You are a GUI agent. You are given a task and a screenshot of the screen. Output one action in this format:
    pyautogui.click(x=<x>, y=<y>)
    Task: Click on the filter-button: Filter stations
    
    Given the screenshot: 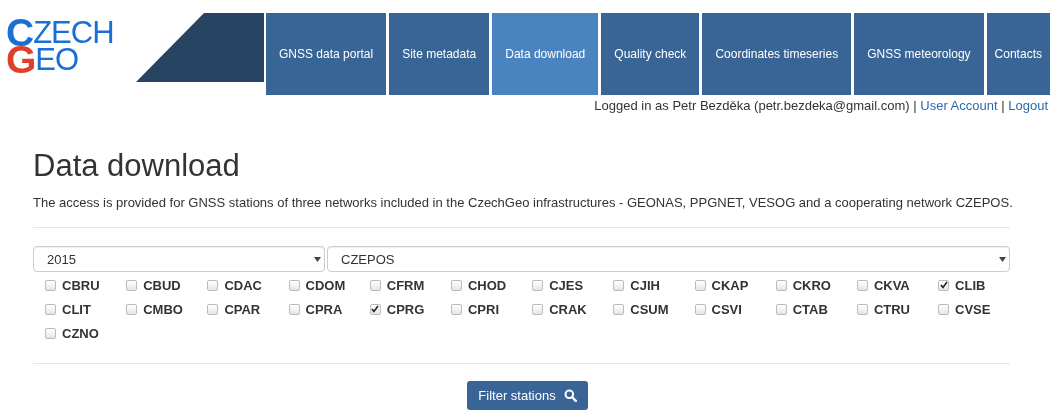 What is the action you would take?
    pyautogui.click(x=527, y=395)
    